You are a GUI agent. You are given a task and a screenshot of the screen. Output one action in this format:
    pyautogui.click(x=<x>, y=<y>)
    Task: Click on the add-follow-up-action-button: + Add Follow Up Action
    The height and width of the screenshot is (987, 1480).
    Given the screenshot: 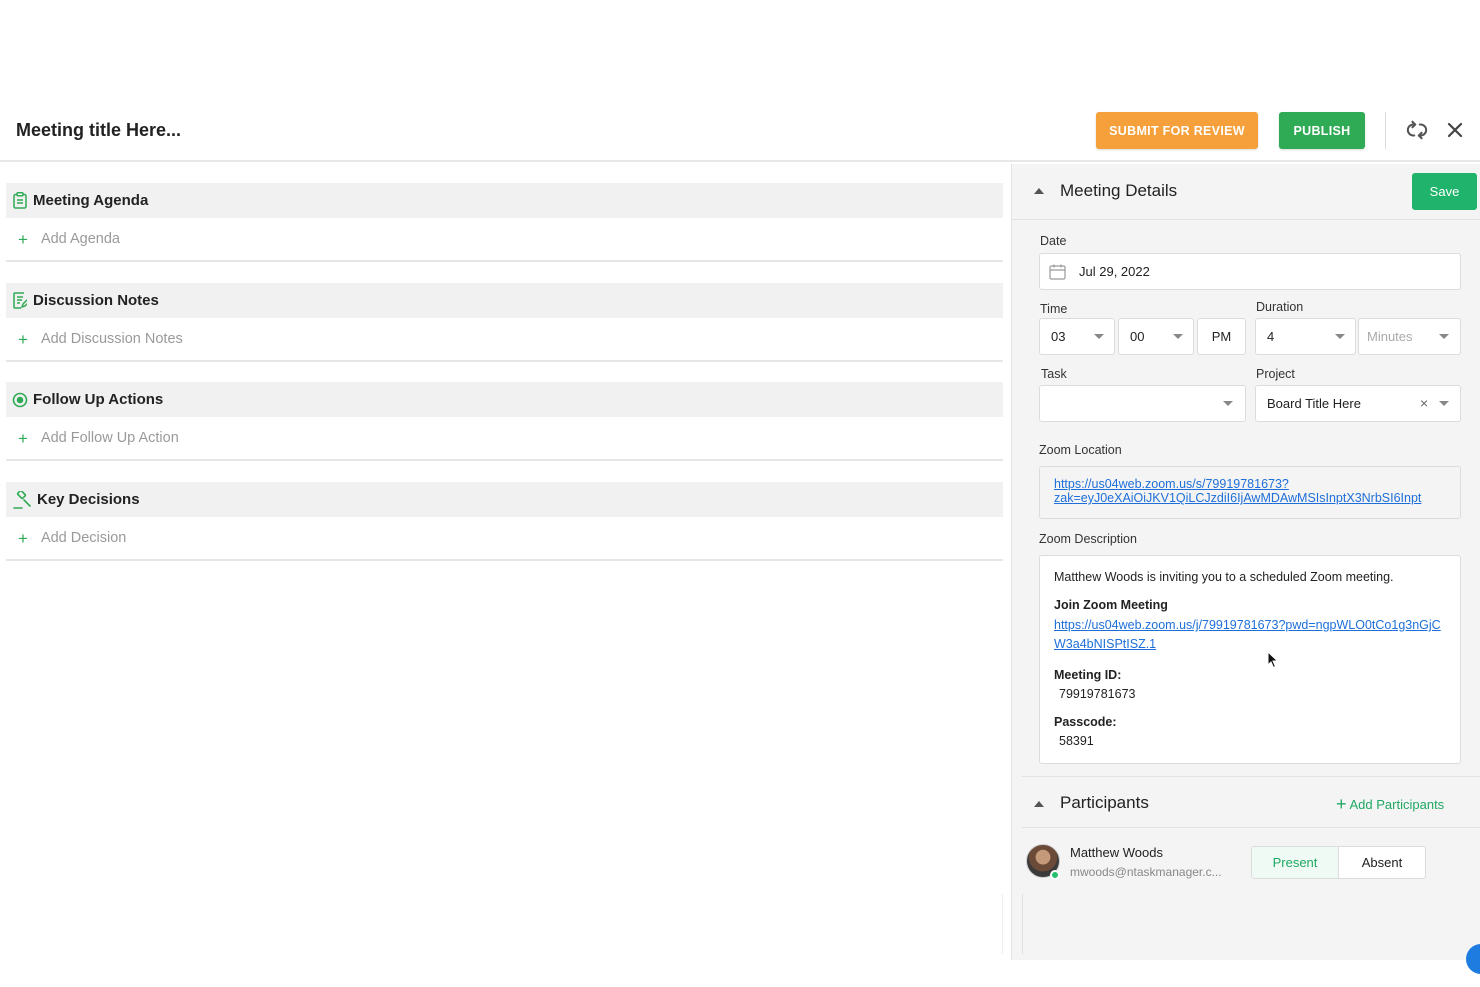 What is the action you would take?
    pyautogui.click(x=504, y=439)
    